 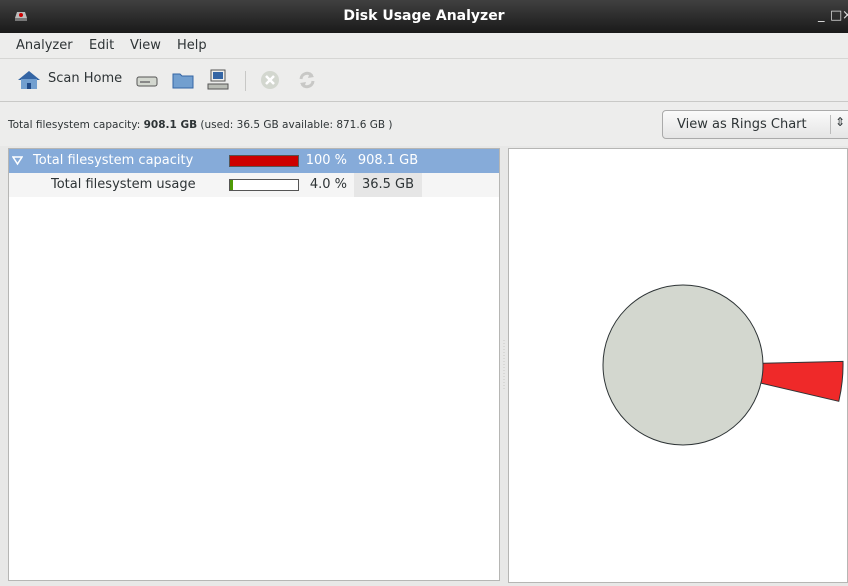 What do you see at coordinates (170, 125) in the screenshot?
I see `summary-capacity: 908.1 GB` at bounding box center [170, 125].